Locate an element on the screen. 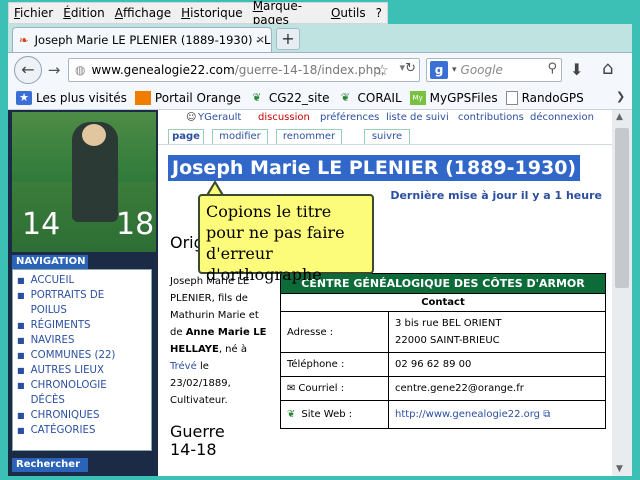 This screenshot has height=480, width=640. watchlist-link: liste de suivi is located at coordinates (417, 117).